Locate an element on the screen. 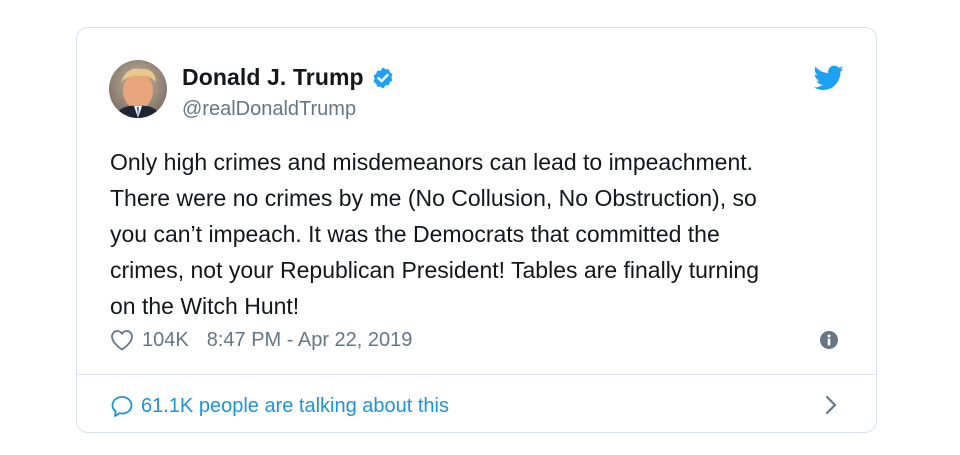  speech-bubble-icon is located at coordinates (122, 406).